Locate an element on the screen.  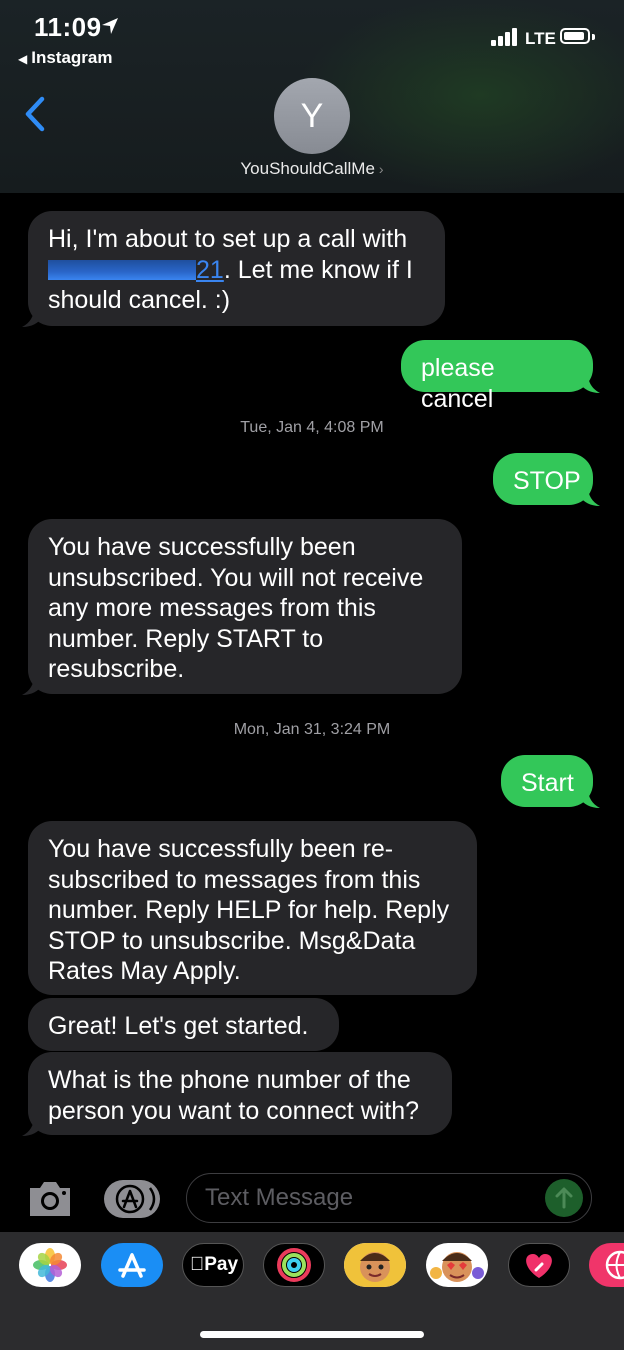
photos-flower-icon is located at coordinates (50, 1265).